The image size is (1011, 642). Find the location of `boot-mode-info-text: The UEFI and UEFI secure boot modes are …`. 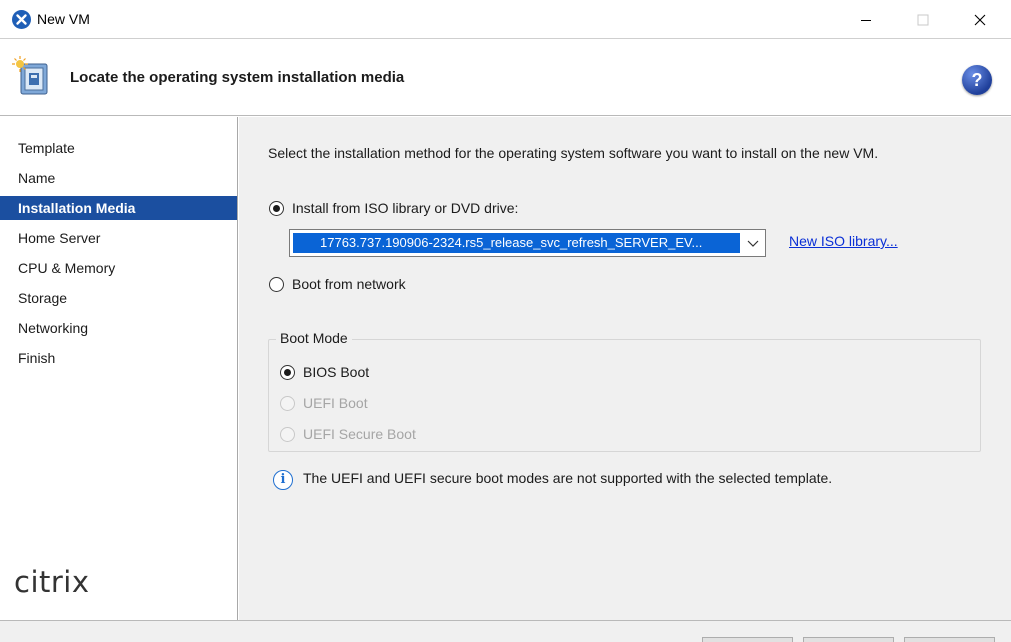

boot-mode-info-text: The UEFI and UEFI secure boot modes are … is located at coordinates (568, 478).